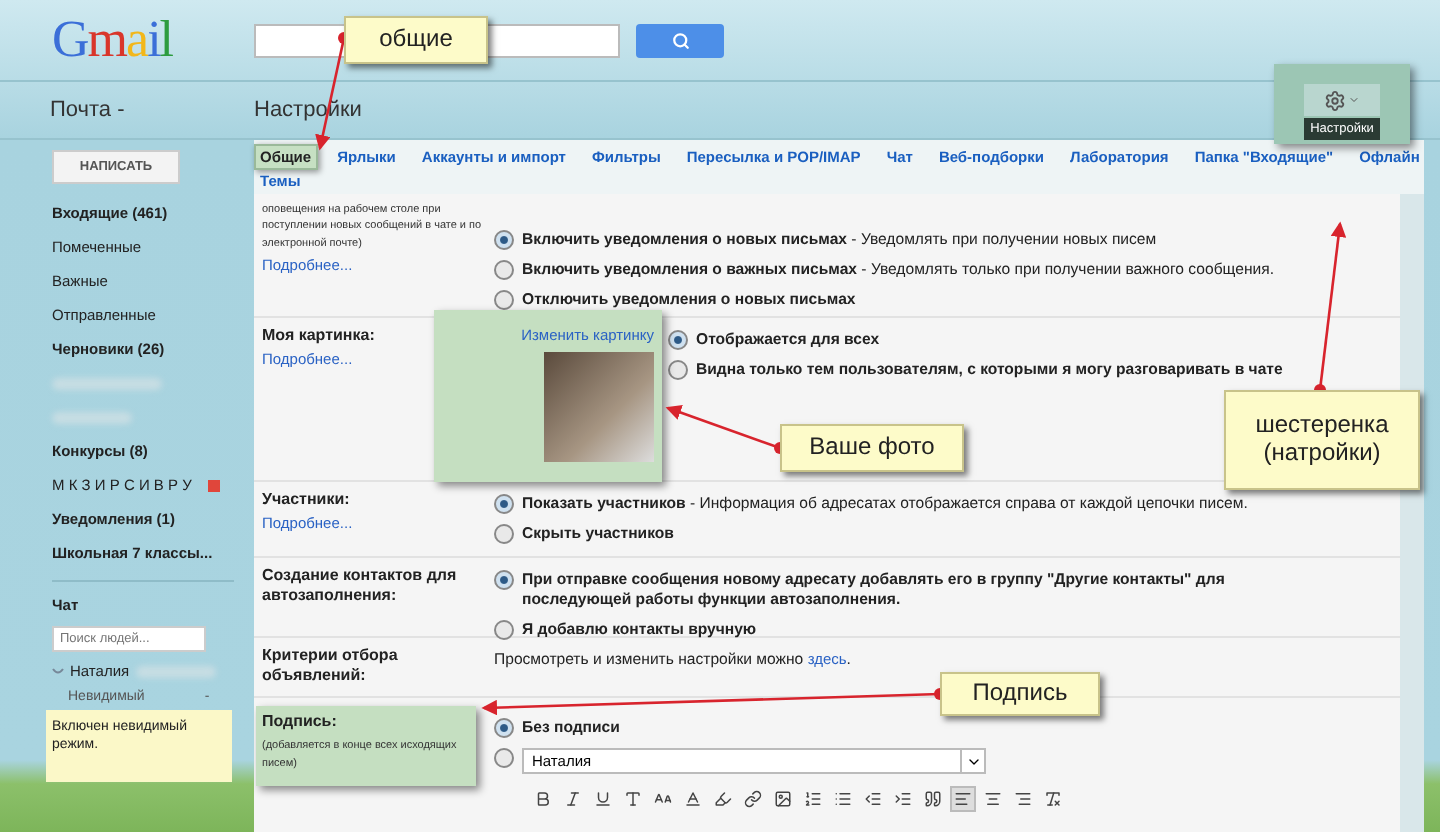 This screenshot has height=832, width=1440. I want to click on search-button, so click(680, 40).